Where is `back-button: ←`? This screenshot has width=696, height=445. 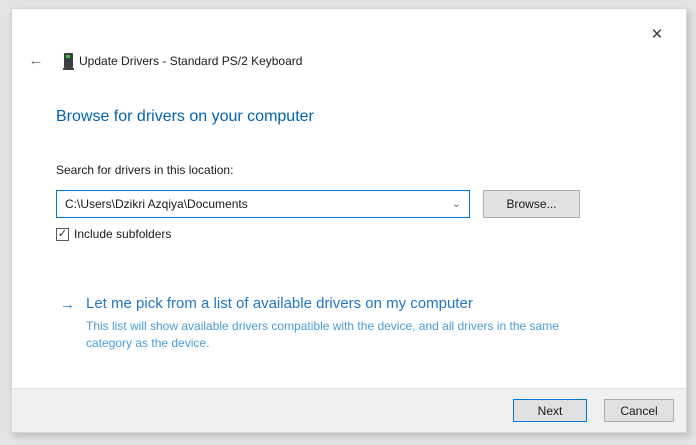
back-button: ← is located at coordinates (36, 60).